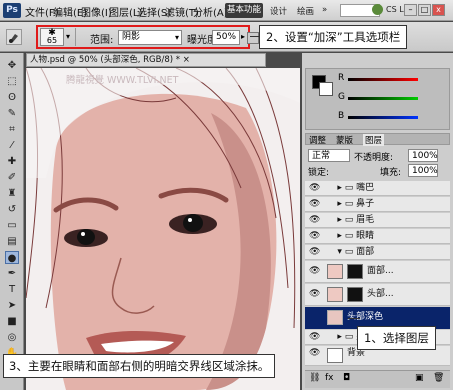  What do you see at coordinates (12, 225) in the screenshot?
I see `eraser-tool-icon: ▭` at bounding box center [12, 225].